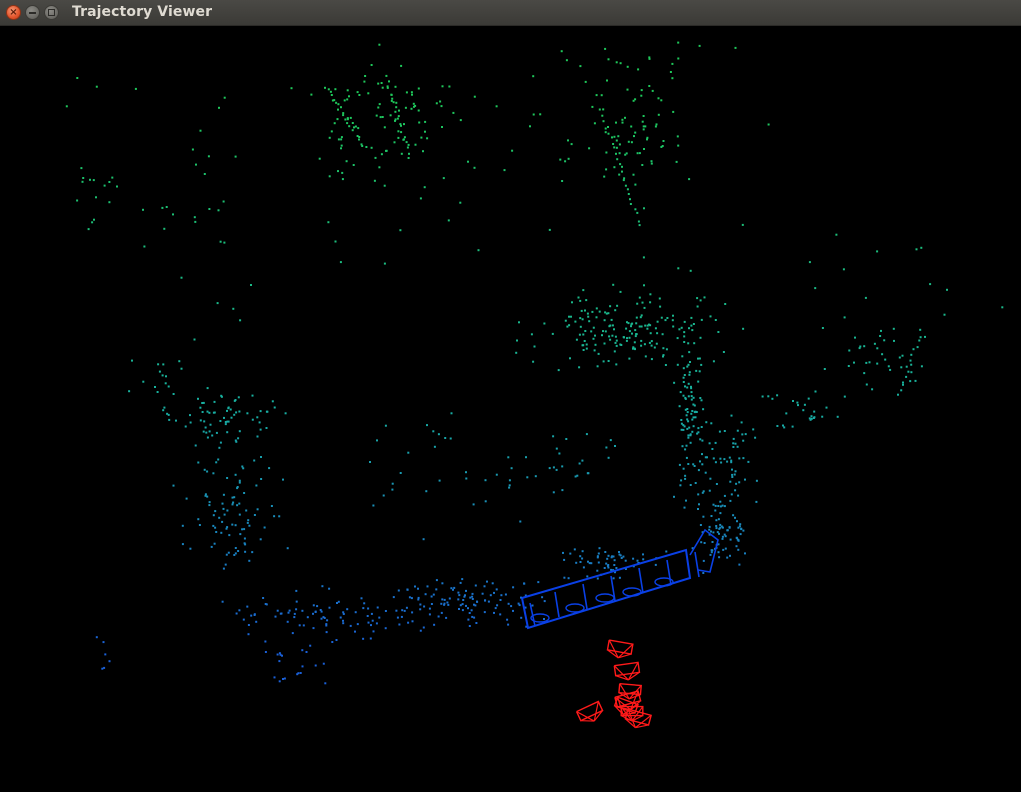  What do you see at coordinates (510, 13) in the screenshot?
I see `title-bar: × Trajectory Viewer` at bounding box center [510, 13].